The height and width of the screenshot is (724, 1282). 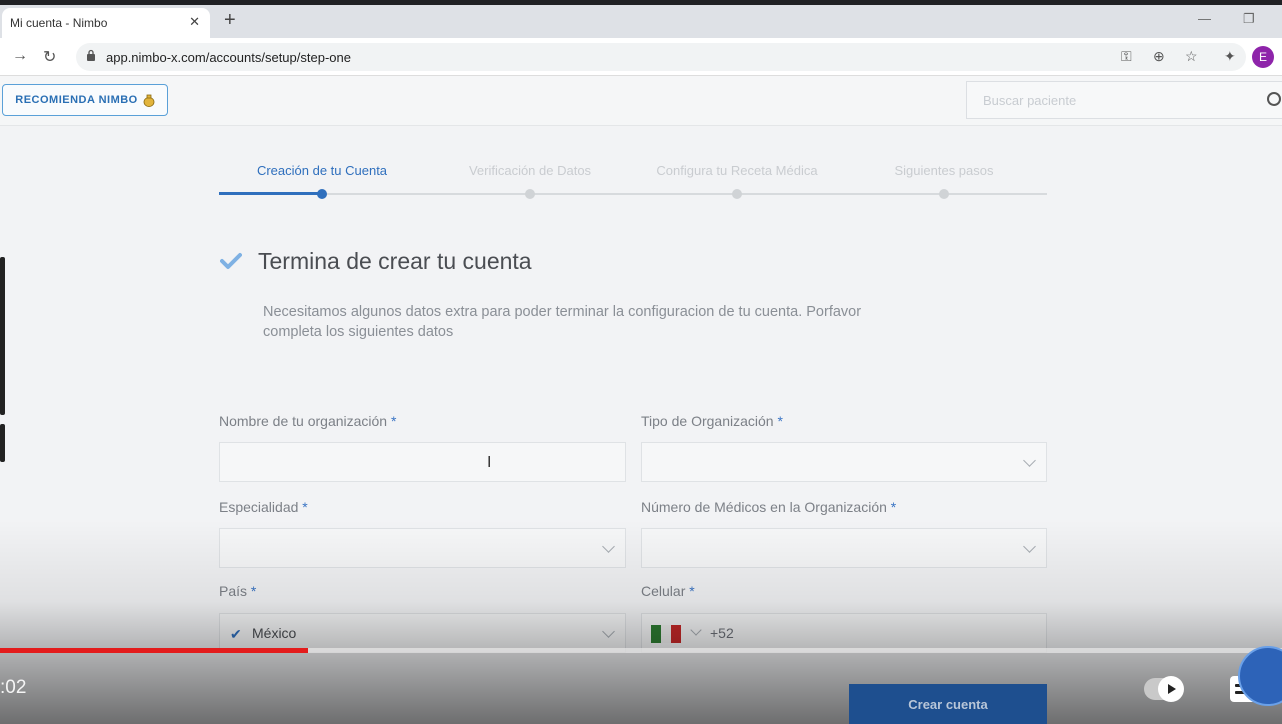 What do you see at coordinates (844, 462) in the screenshot?
I see `org-type-select` at bounding box center [844, 462].